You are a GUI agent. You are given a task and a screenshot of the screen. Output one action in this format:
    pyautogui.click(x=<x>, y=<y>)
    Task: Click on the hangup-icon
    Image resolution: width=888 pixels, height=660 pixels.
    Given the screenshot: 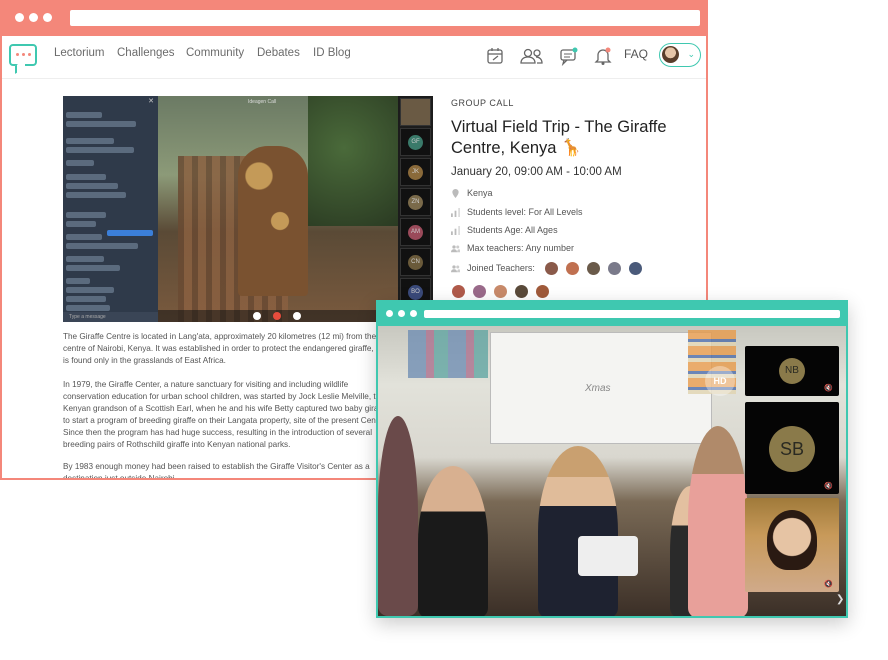 What is the action you would take?
    pyautogui.click(x=277, y=316)
    